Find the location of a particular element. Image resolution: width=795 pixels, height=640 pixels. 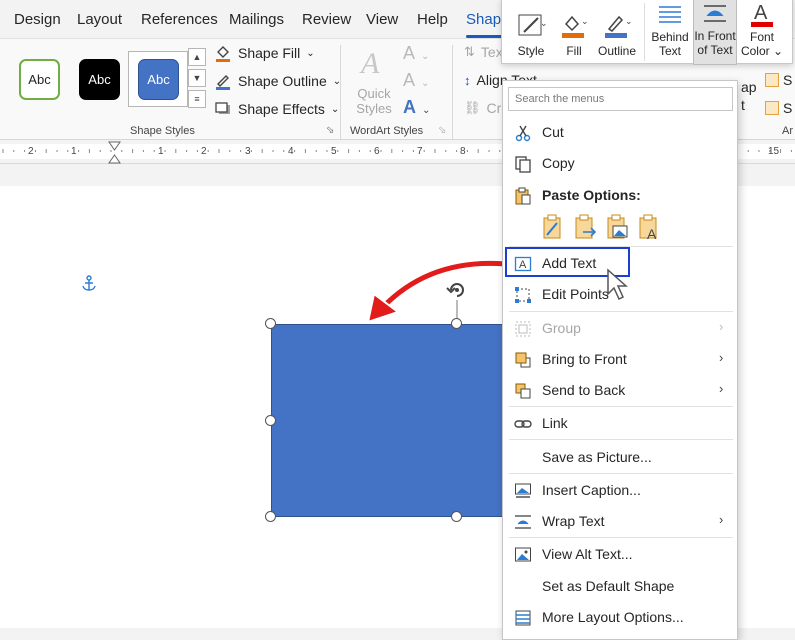

in-front-of-text-icon is located at coordinates (715, 13).